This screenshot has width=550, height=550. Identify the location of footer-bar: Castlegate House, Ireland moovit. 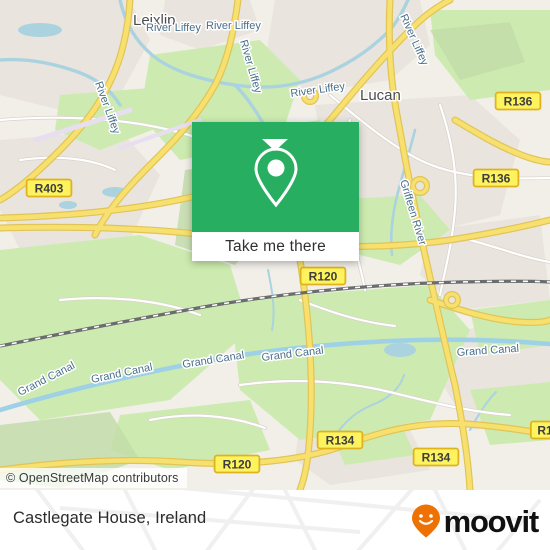
(275, 520).